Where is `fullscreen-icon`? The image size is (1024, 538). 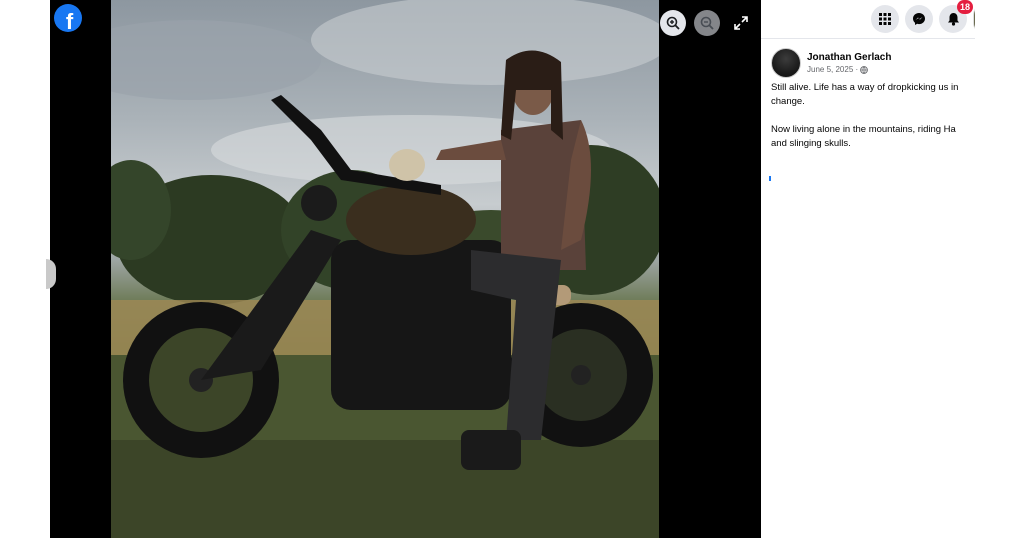 fullscreen-icon is located at coordinates (741, 23).